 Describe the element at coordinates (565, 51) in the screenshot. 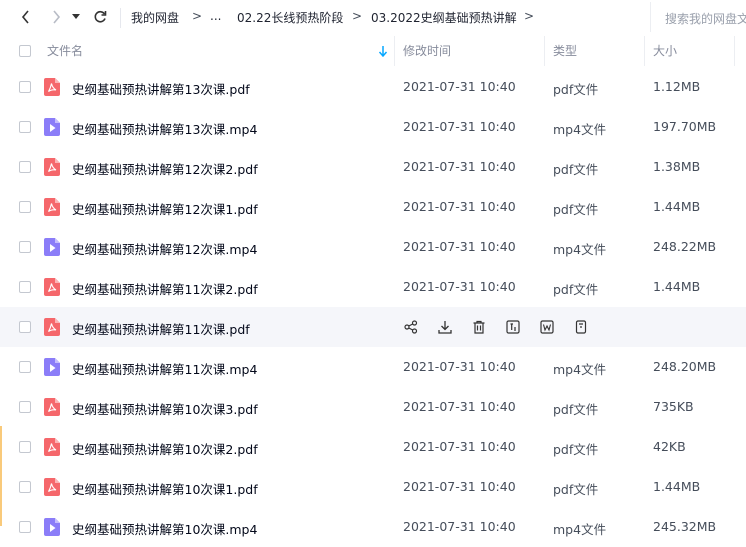

I see `column-type: 类型` at that location.